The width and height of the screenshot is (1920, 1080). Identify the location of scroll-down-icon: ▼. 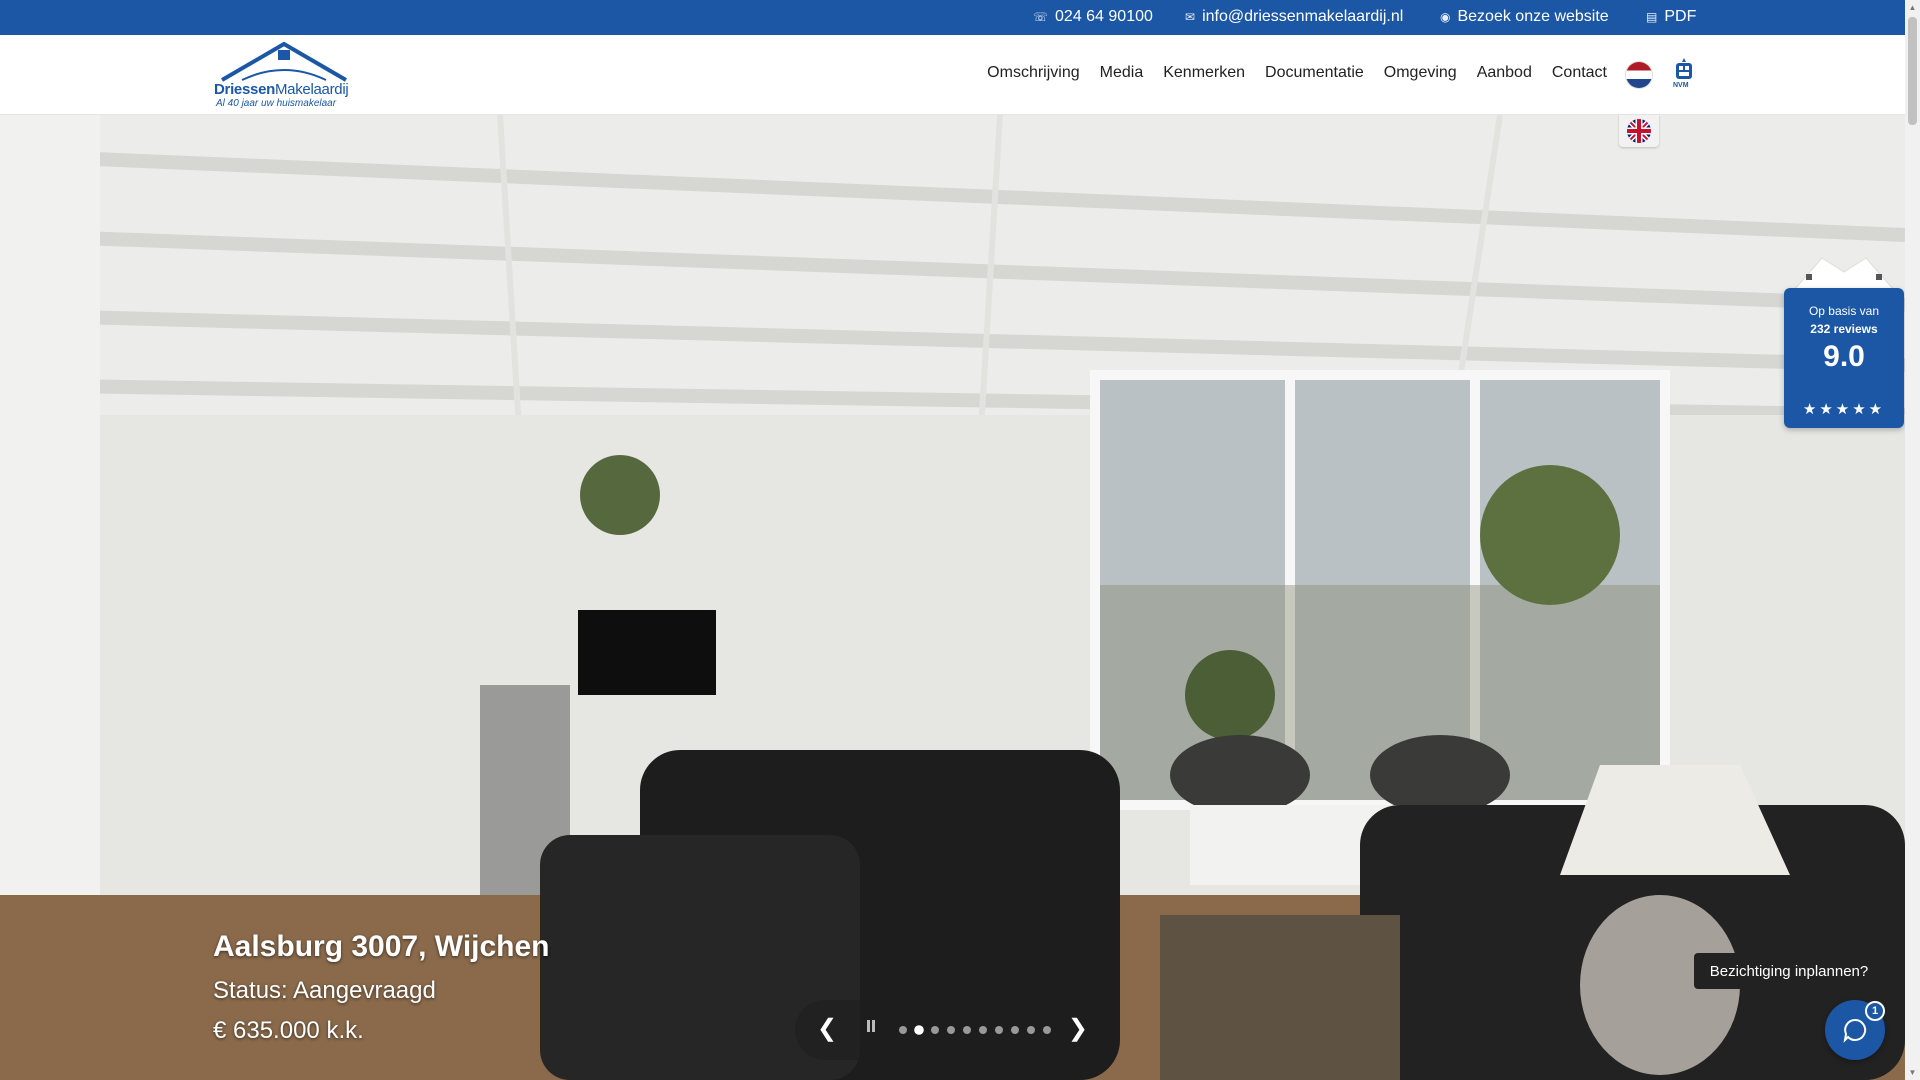
(1912, 1072).